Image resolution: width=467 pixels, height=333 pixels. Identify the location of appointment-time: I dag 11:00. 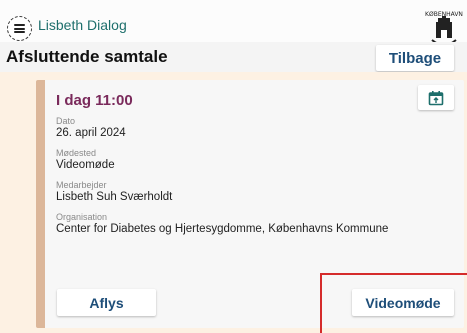
(94, 100).